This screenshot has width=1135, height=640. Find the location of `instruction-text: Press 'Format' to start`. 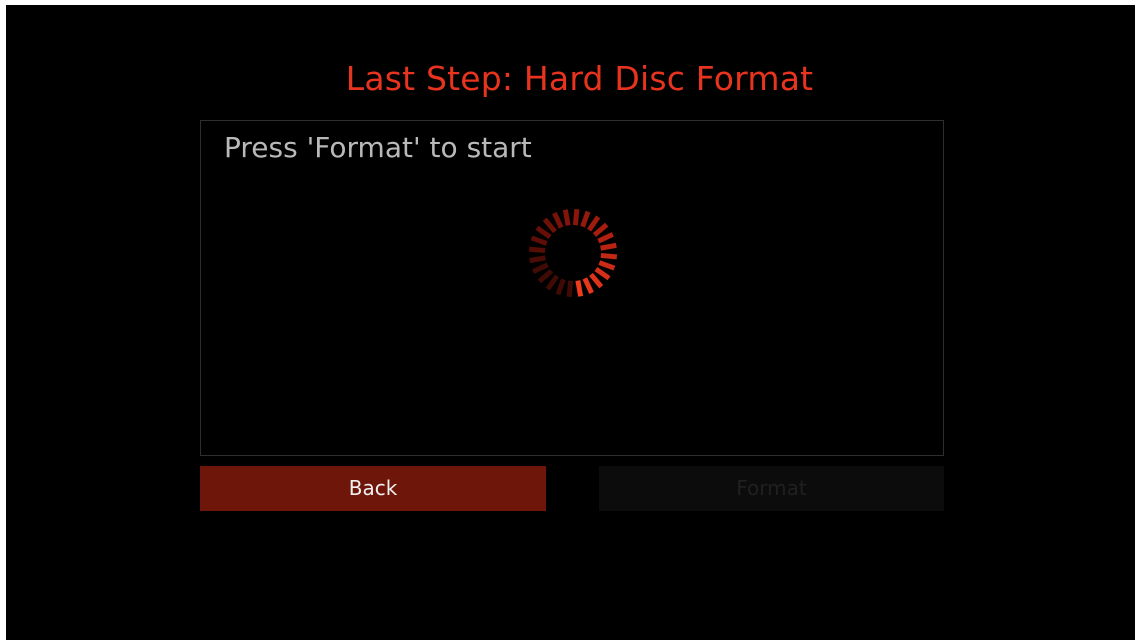

instruction-text: Press 'Format' to start is located at coordinates (378, 147).